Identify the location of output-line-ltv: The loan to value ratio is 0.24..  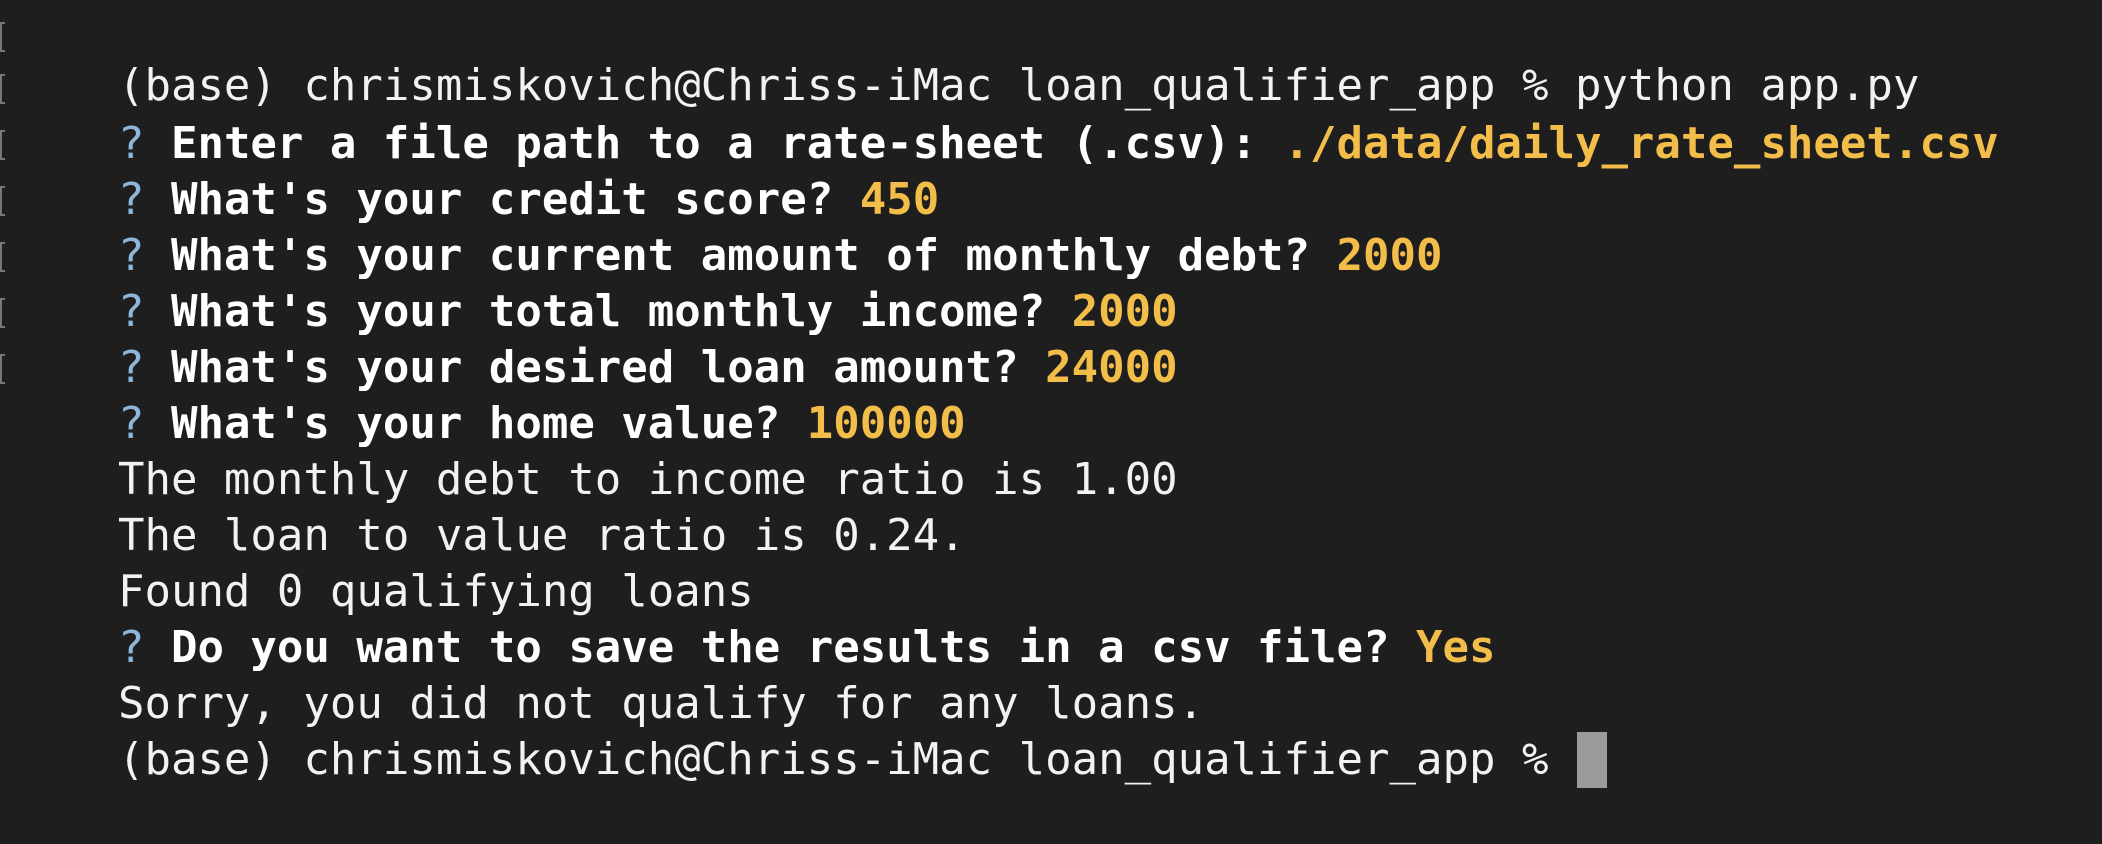
(1051, 506).